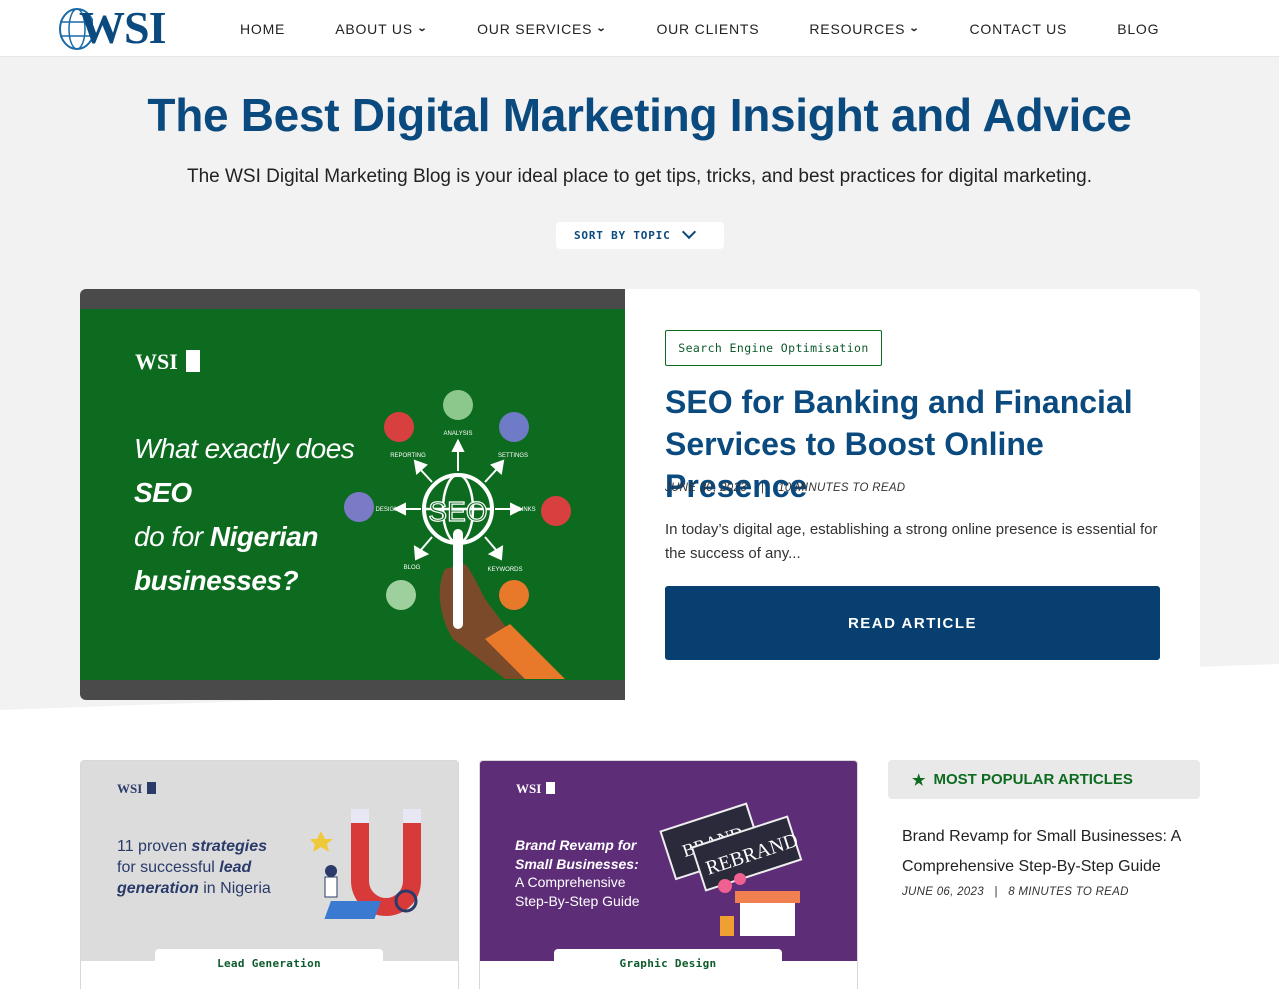  What do you see at coordinates (234, 888) in the screenshot?
I see `text-part: in Nigeria` at bounding box center [234, 888].